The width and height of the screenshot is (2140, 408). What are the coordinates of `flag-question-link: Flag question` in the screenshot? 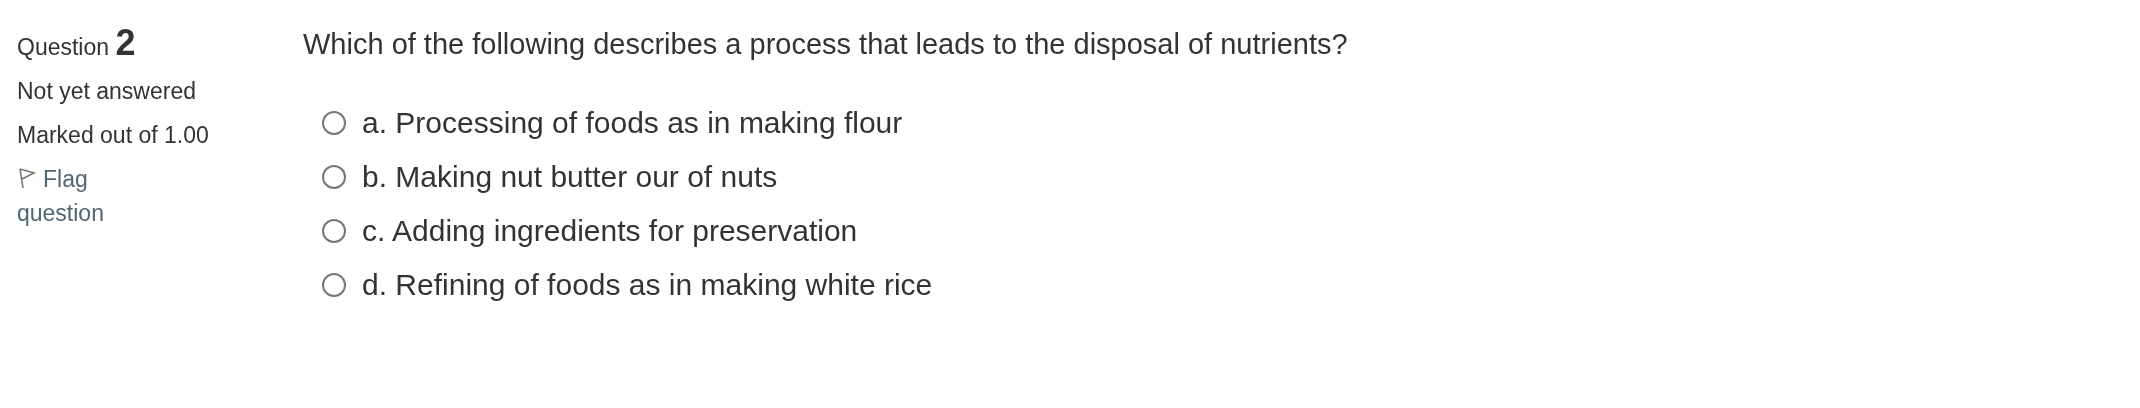 It's located at (92, 196).